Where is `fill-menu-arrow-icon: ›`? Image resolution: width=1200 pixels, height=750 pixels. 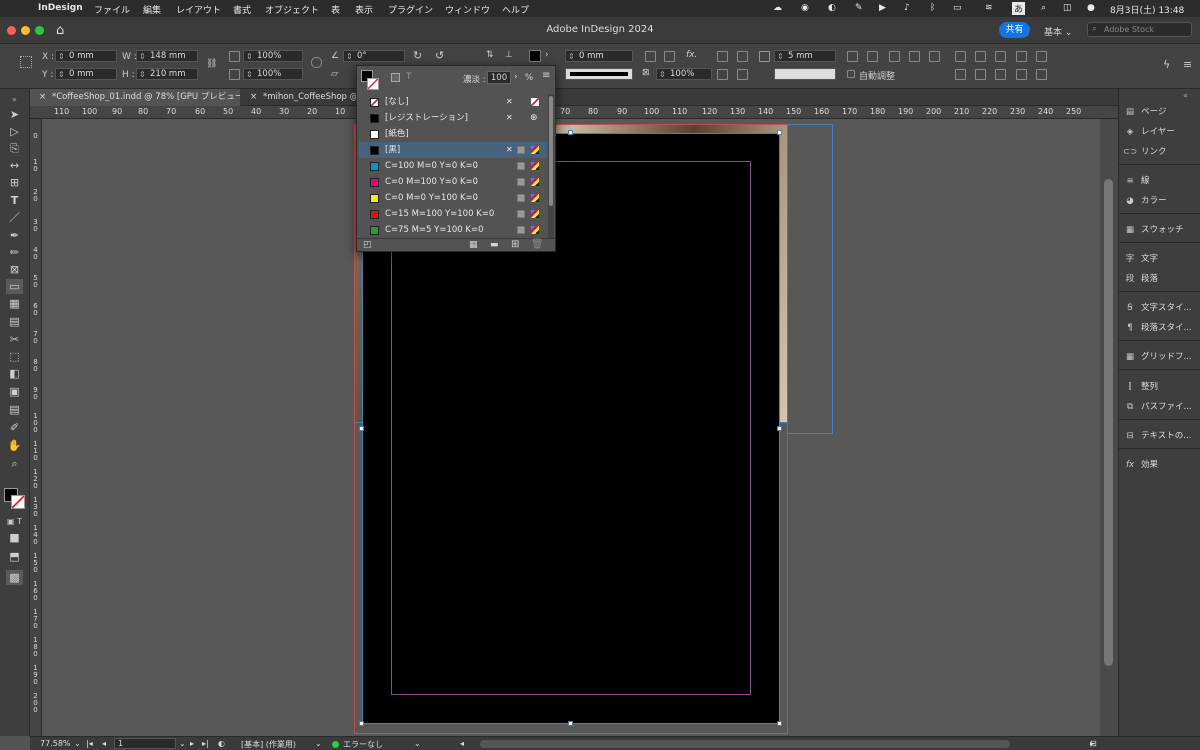
fill-menu-arrow-icon: › is located at coordinates (547, 55).